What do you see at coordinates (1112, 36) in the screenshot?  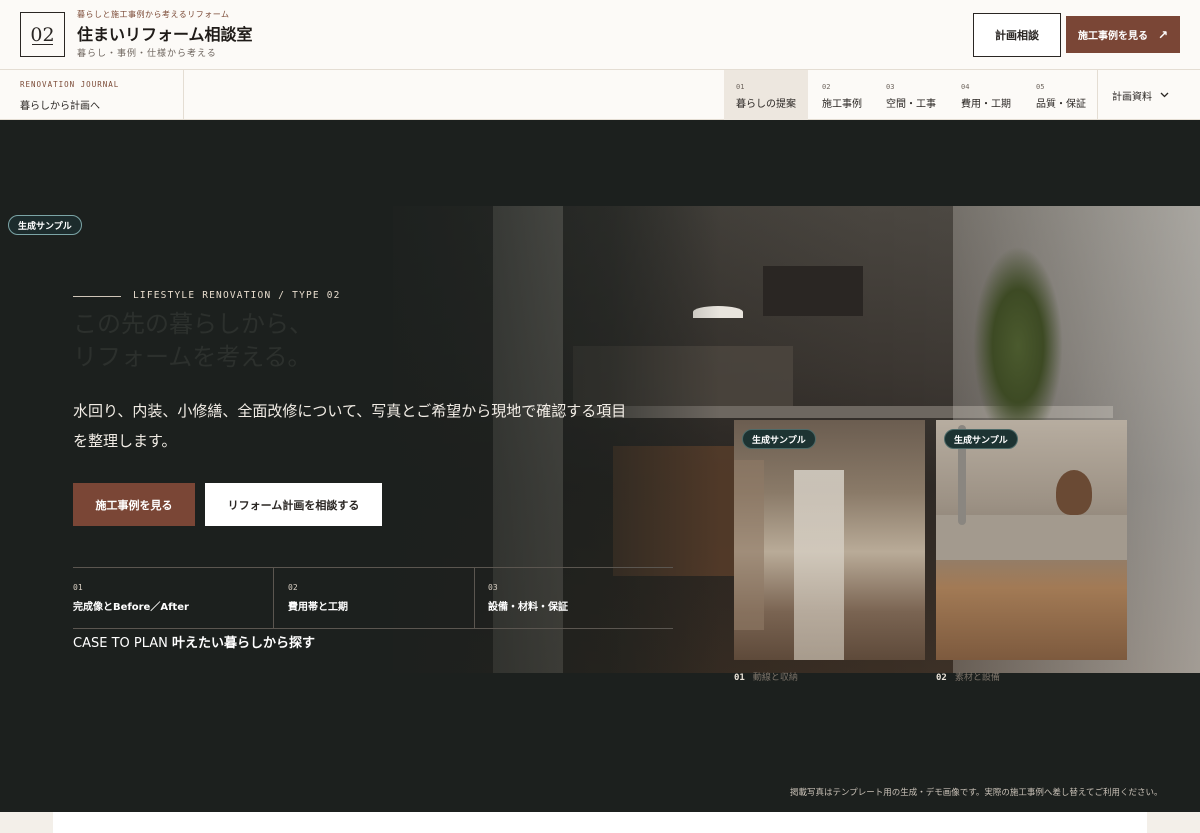 I see `view-cases-label: 施工事例を見る` at bounding box center [1112, 36].